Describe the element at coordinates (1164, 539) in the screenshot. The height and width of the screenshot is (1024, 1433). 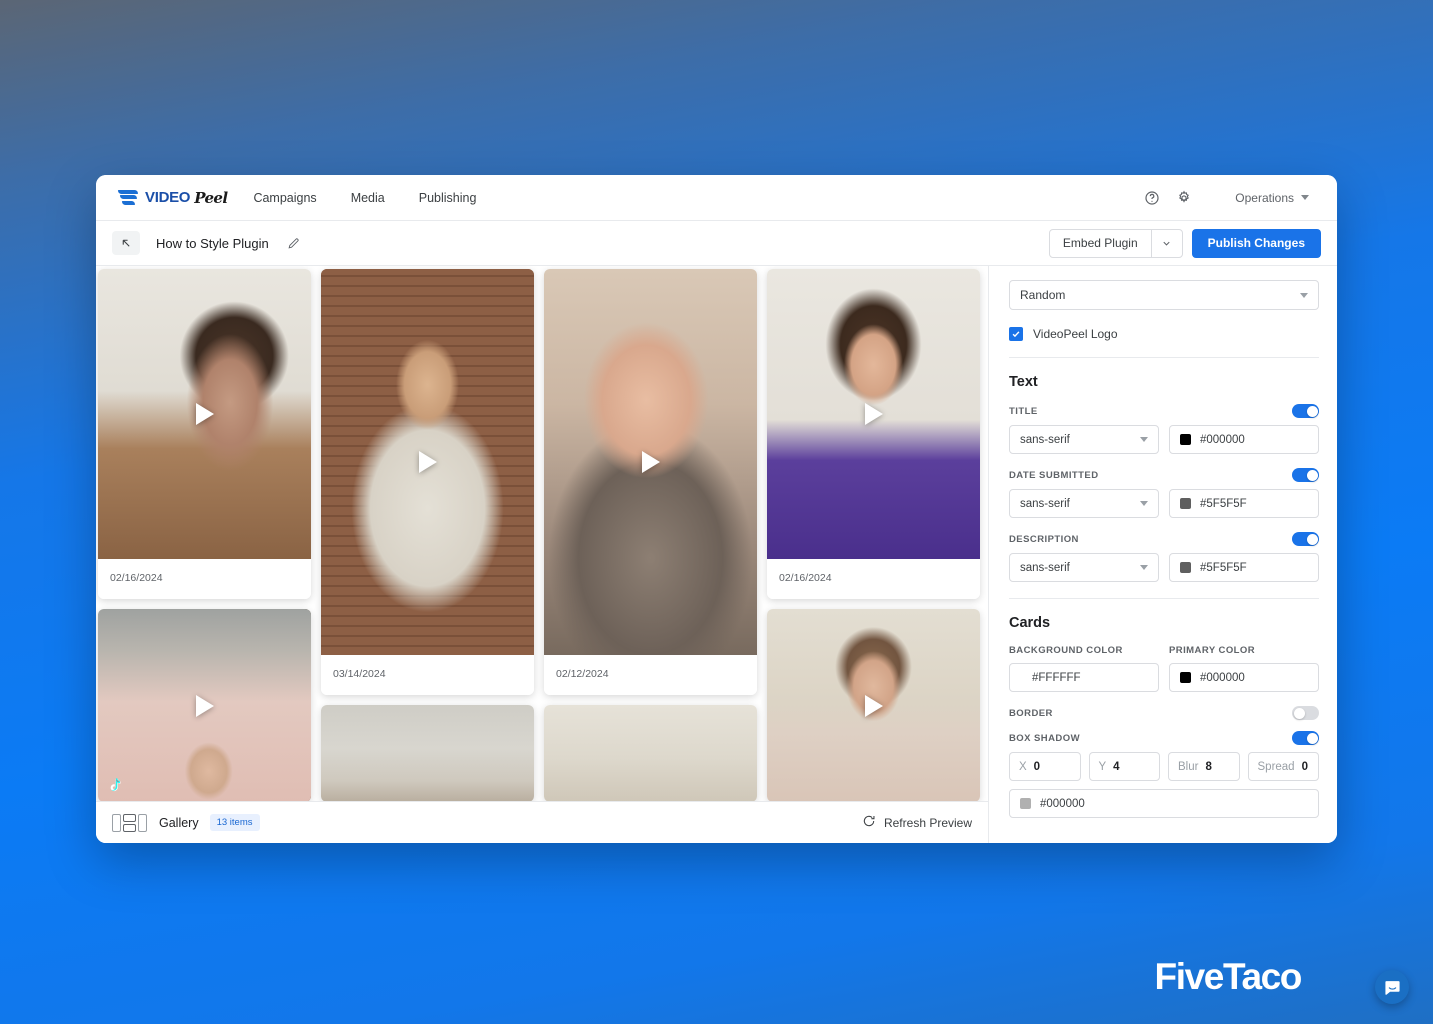
I see `description-field-header: DESCRIPTION` at that location.